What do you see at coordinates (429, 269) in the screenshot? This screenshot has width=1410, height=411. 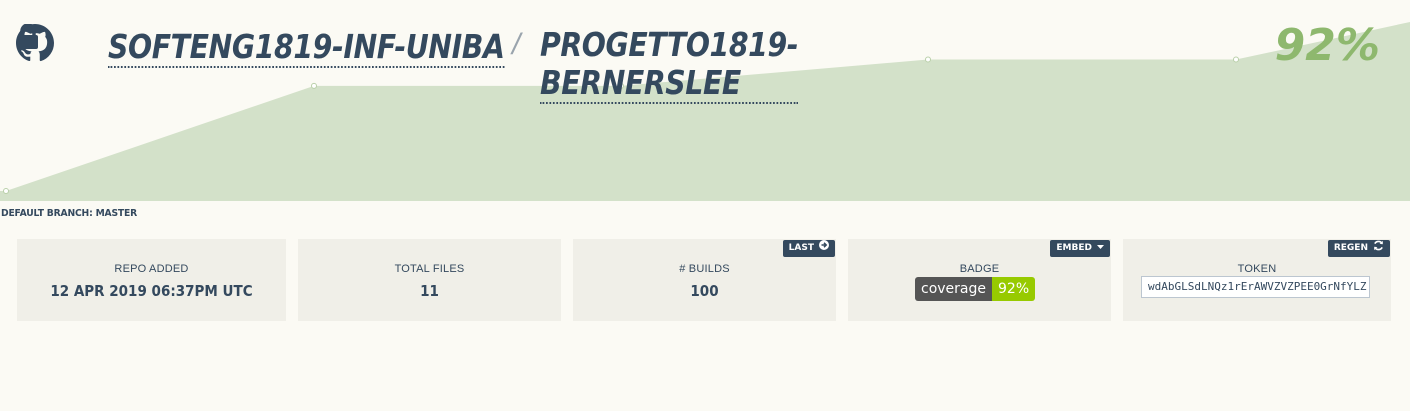 I see `total-files-label: TOTAL FILES` at bounding box center [429, 269].